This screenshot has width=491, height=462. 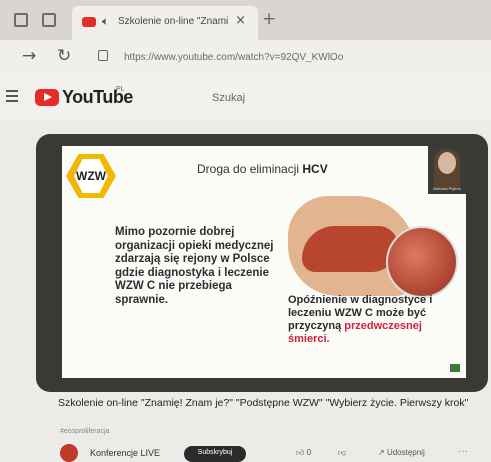 I want to click on share-button: ↗ Udostępnij, so click(x=401, y=452).